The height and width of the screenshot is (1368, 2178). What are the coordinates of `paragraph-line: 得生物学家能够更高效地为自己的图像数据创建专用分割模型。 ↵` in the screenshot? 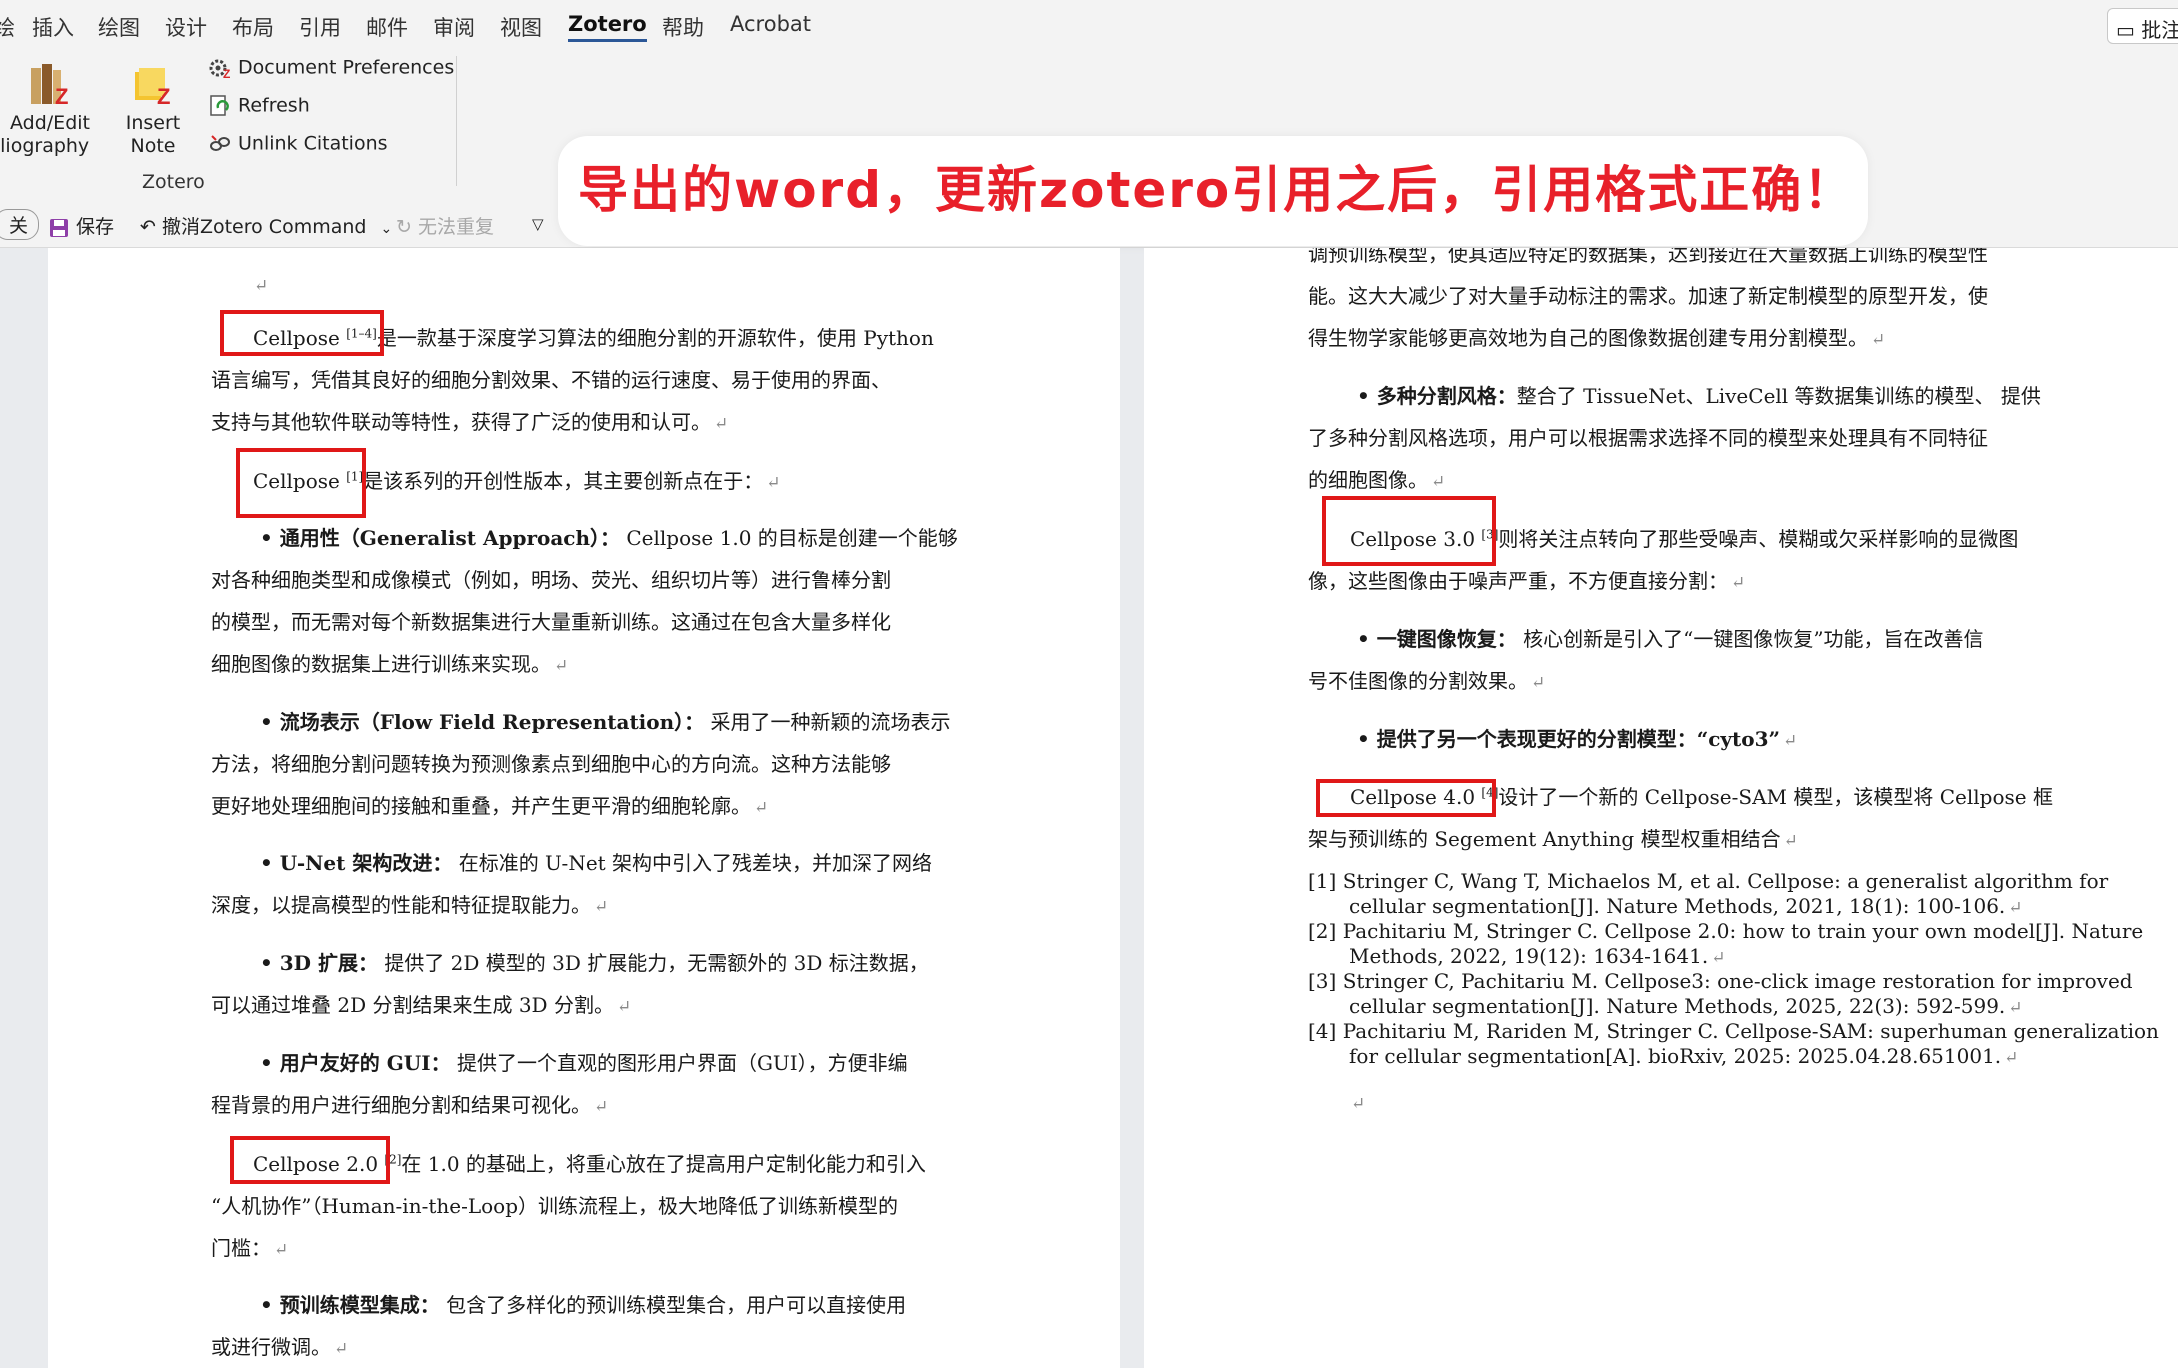 It's located at (1597, 338).